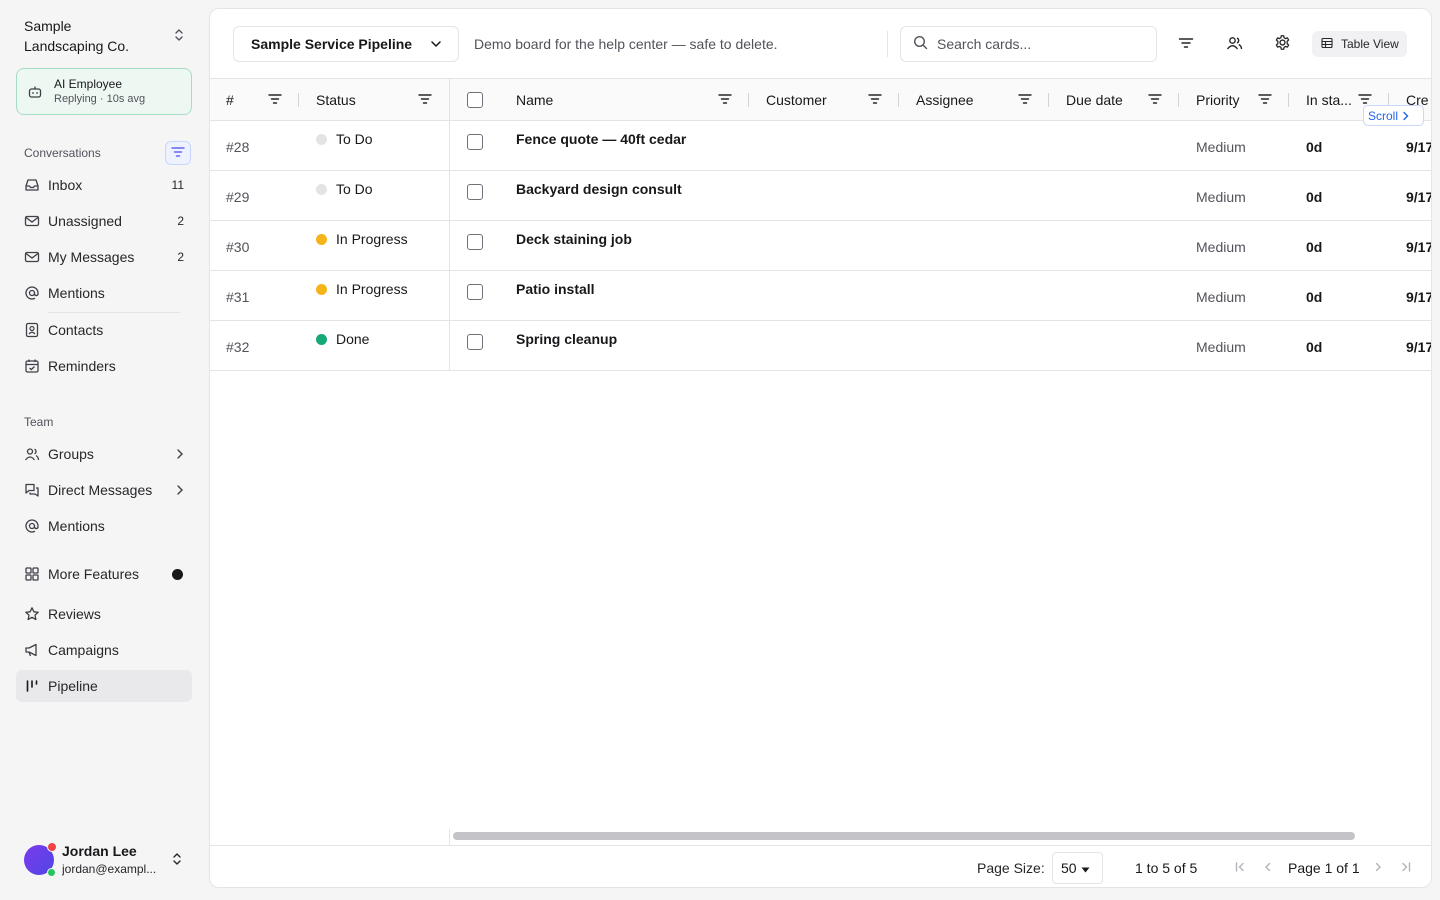  Describe the element at coordinates (76, 293) in the screenshot. I see `sidebar-item-label: Mentions` at that location.